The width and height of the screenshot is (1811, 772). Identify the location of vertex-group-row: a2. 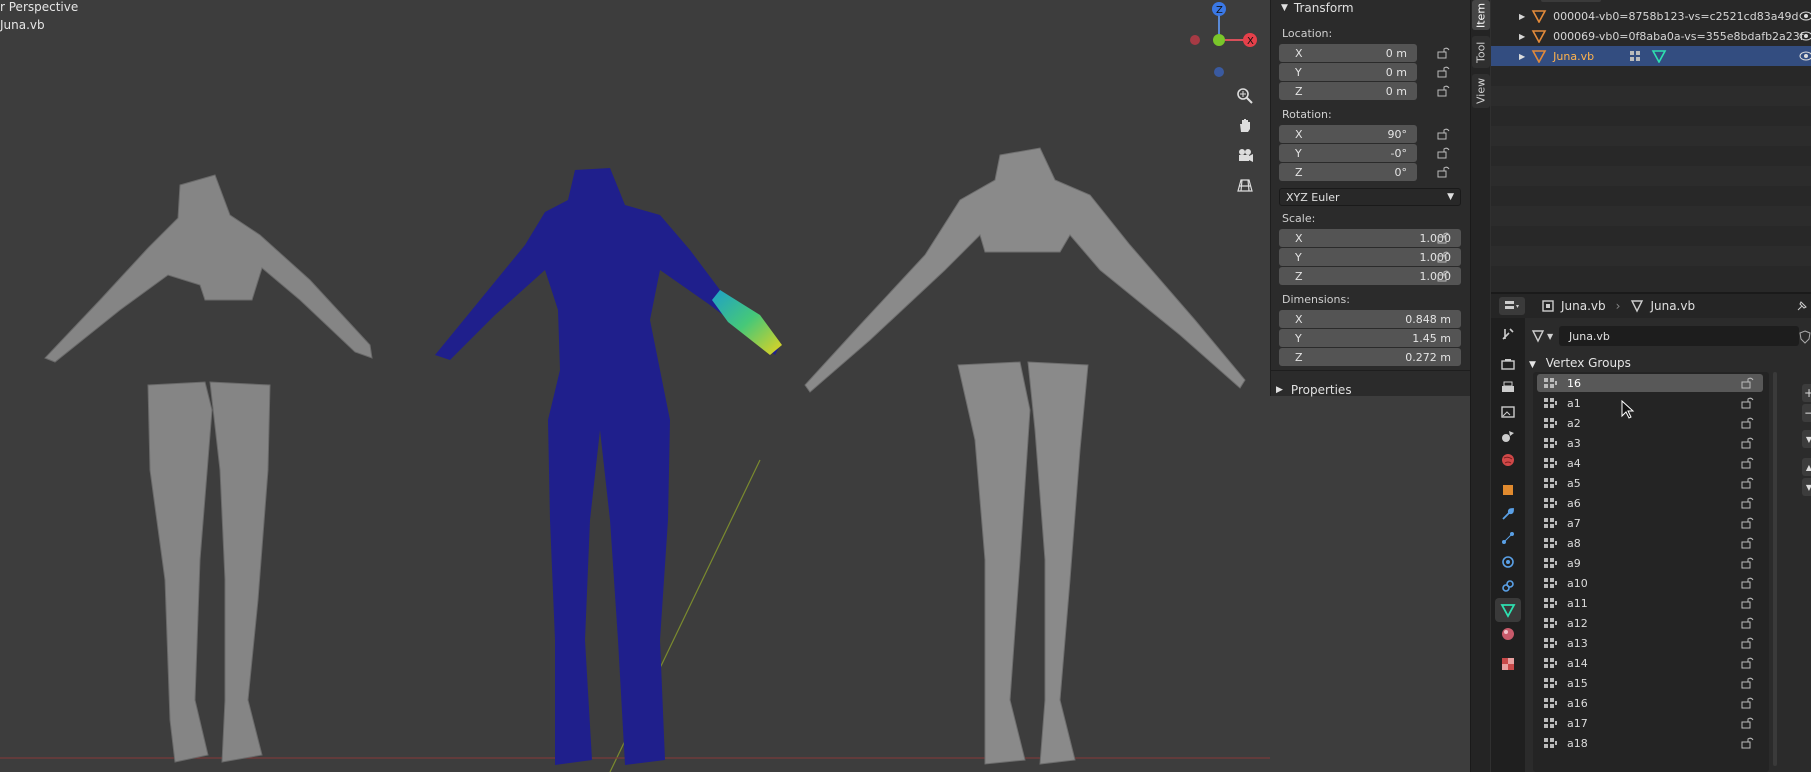
(1650, 423).